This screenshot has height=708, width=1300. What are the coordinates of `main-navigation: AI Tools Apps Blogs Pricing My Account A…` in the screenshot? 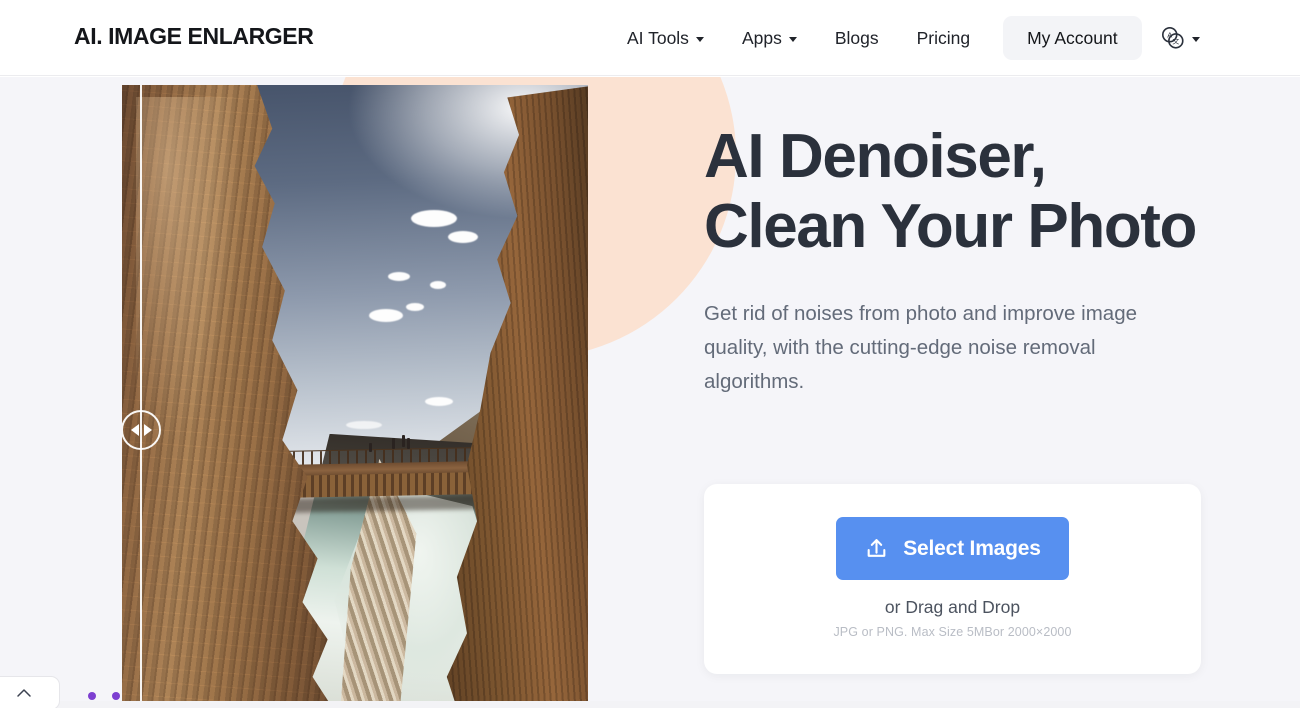 It's located at (904, 38).